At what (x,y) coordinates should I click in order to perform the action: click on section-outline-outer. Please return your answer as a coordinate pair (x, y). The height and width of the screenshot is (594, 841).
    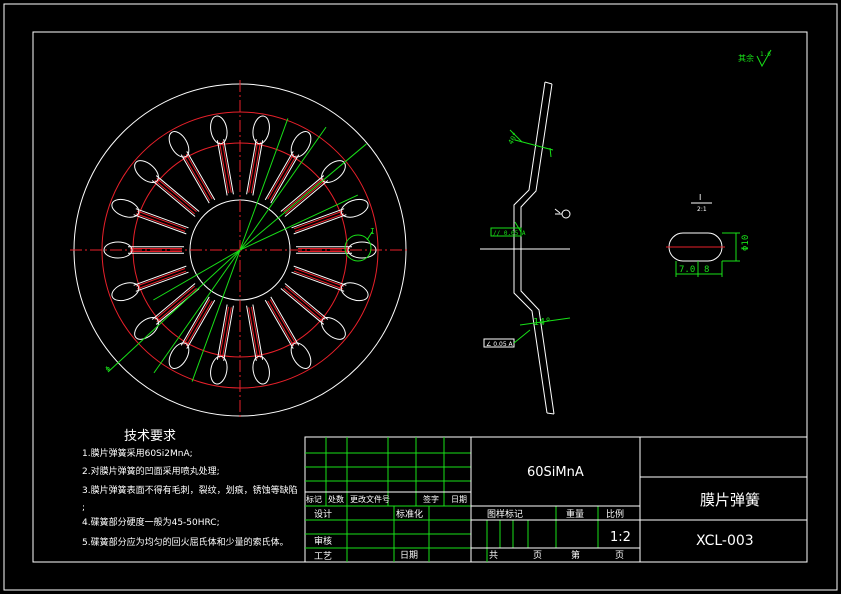
    Looking at the image, I should click on (530, 247).